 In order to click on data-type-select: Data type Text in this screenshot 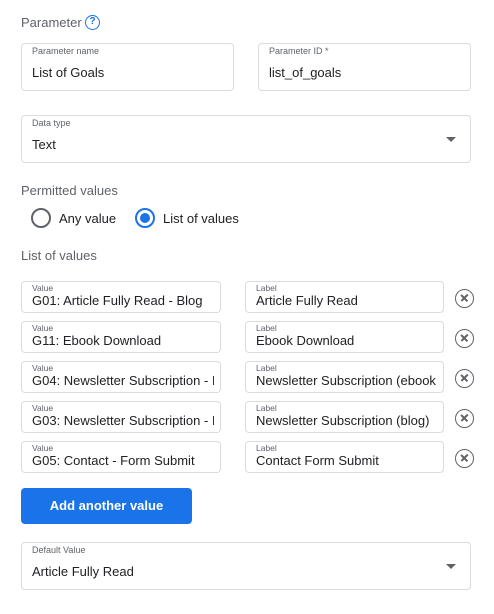, I will do `click(246, 139)`.